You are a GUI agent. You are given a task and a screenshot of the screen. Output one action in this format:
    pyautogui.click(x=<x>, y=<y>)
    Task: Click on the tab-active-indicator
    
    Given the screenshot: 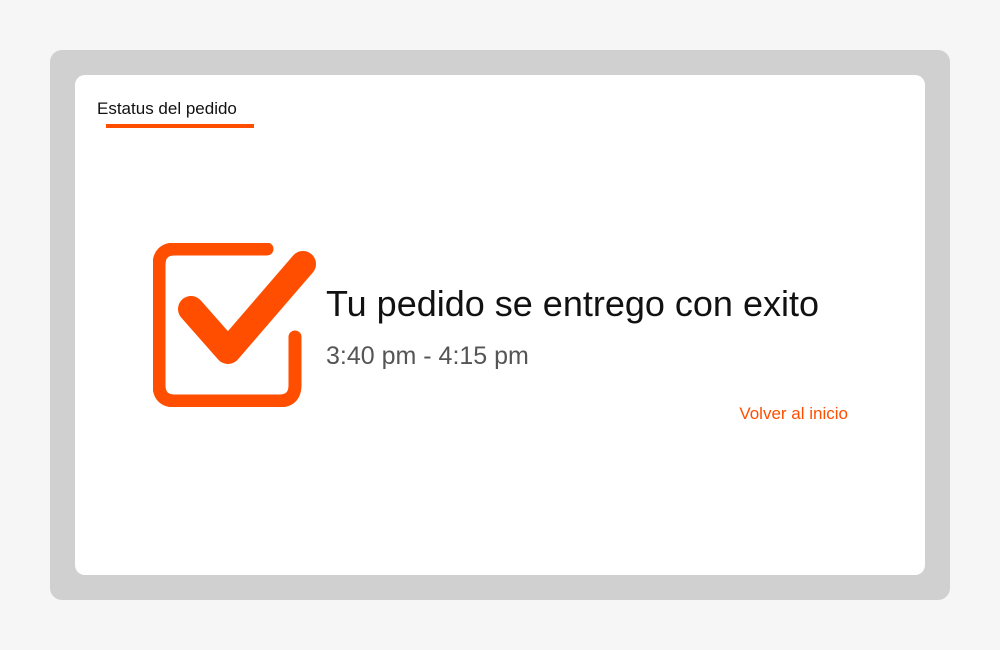 What is the action you would take?
    pyautogui.click(x=180, y=126)
    